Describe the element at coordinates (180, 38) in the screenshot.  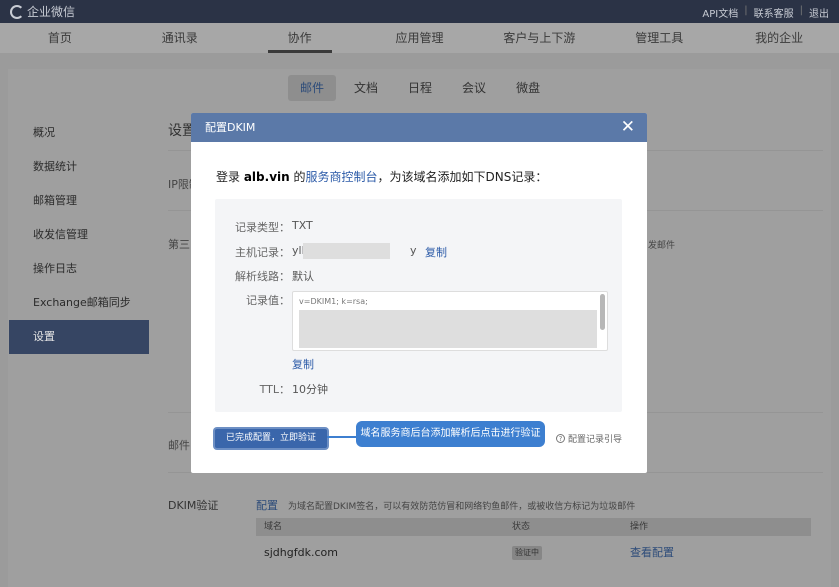
I see `nav-contacts: 通讯录` at that location.